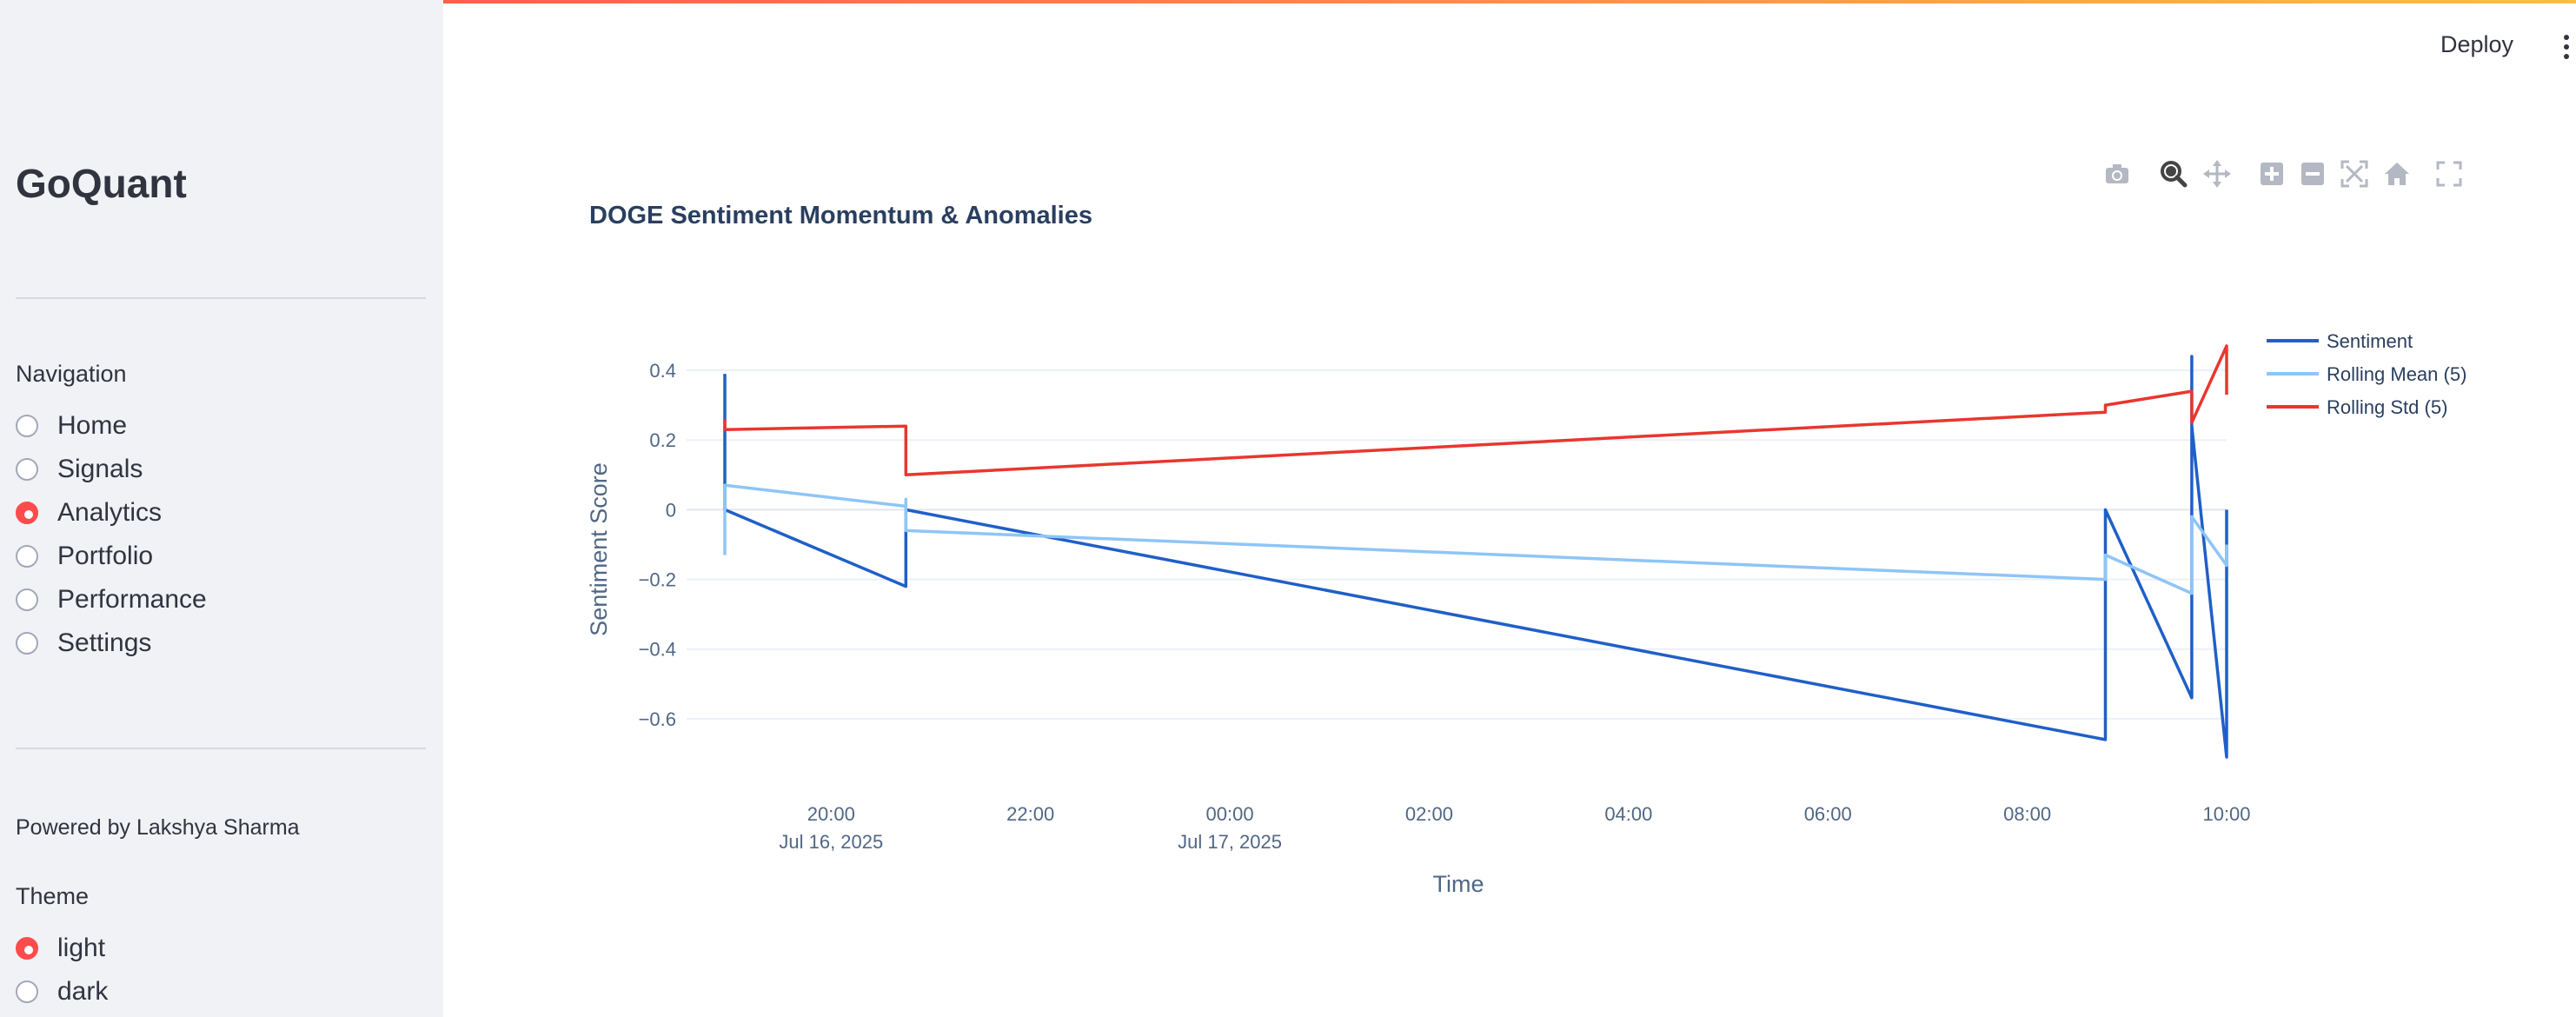  Describe the element at coordinates (1628, 814) in the screenshot. I see `x-tick-label: 04:00` at that location.